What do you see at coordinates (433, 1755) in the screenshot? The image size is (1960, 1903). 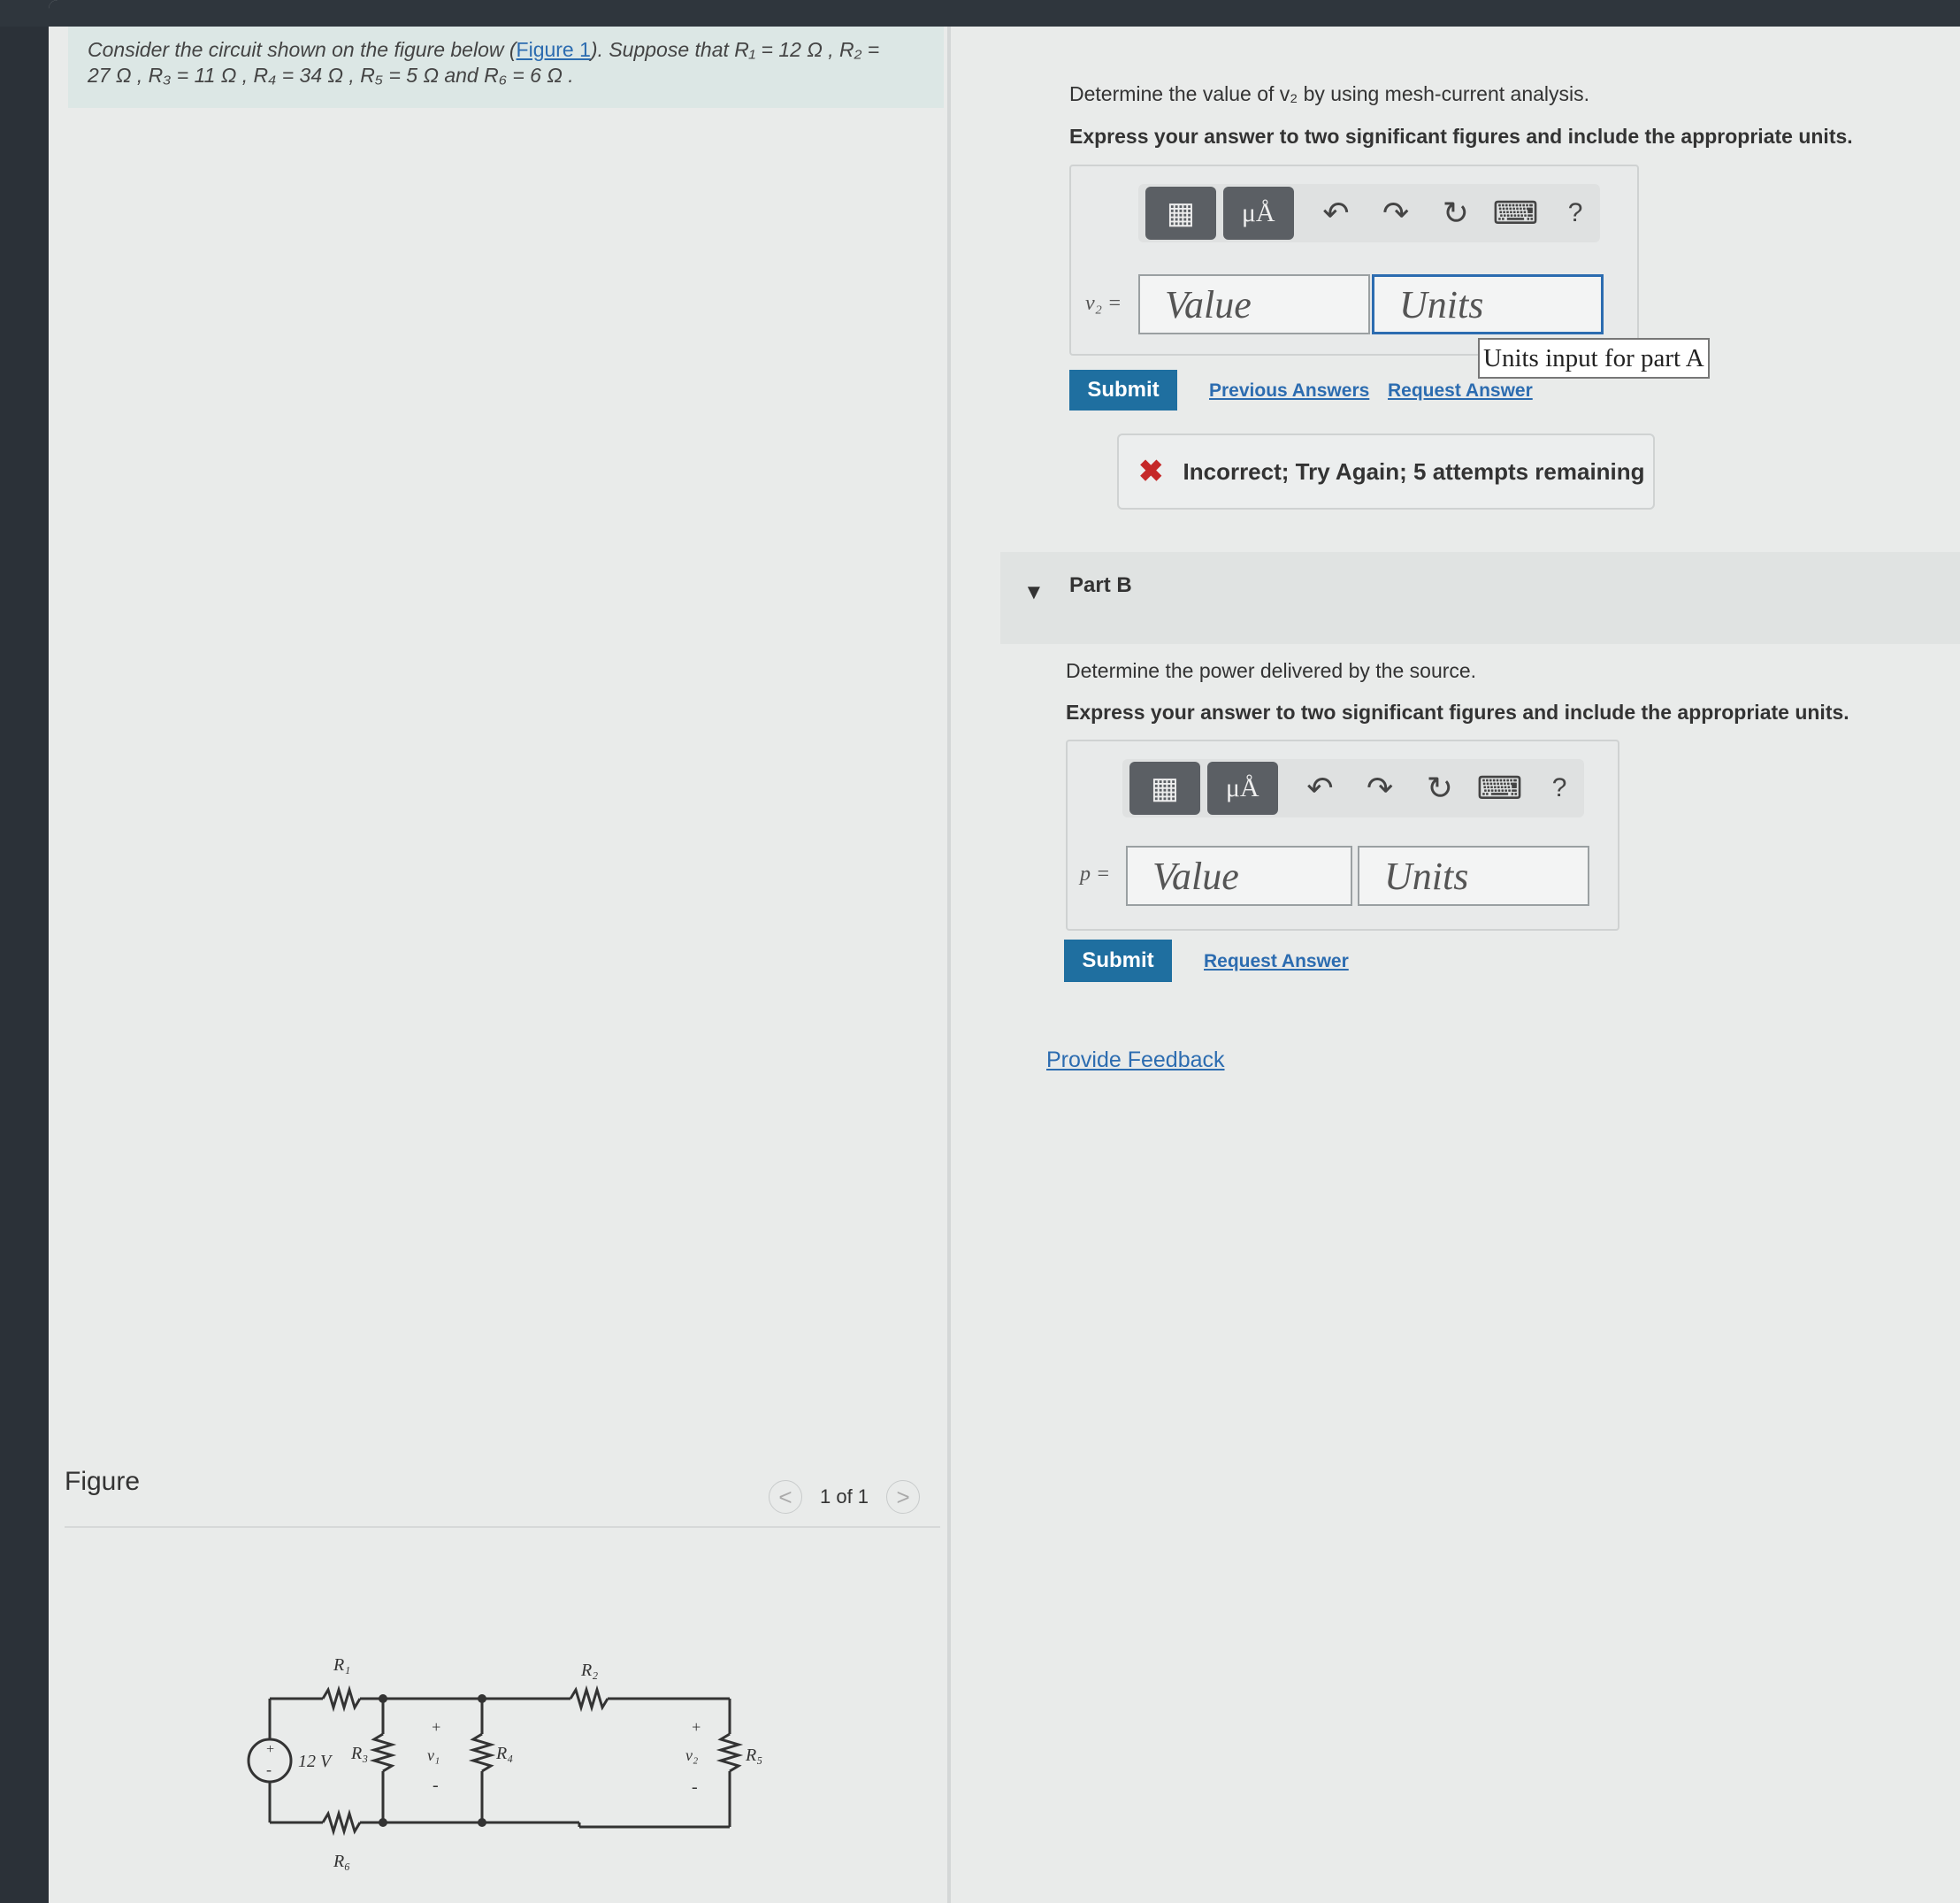 I see `v1-label: v₁` at bounding box center [433, 1755].